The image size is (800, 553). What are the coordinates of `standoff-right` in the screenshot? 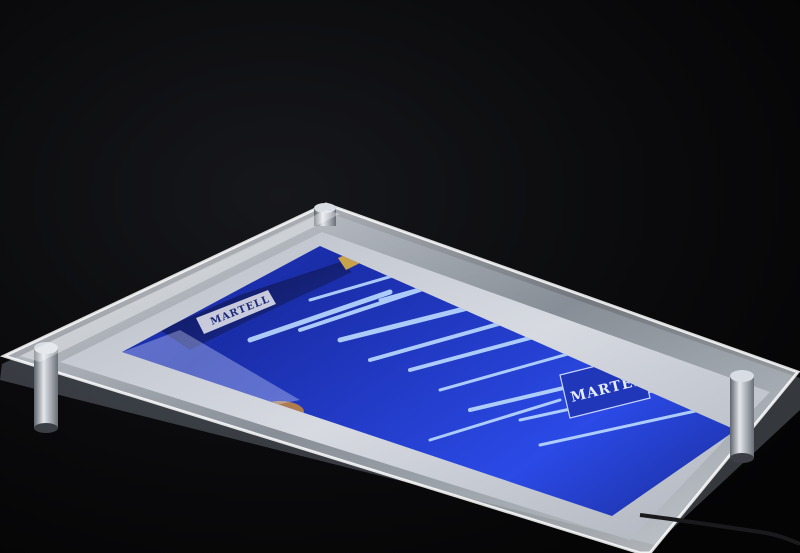 It's located at (742, 416).